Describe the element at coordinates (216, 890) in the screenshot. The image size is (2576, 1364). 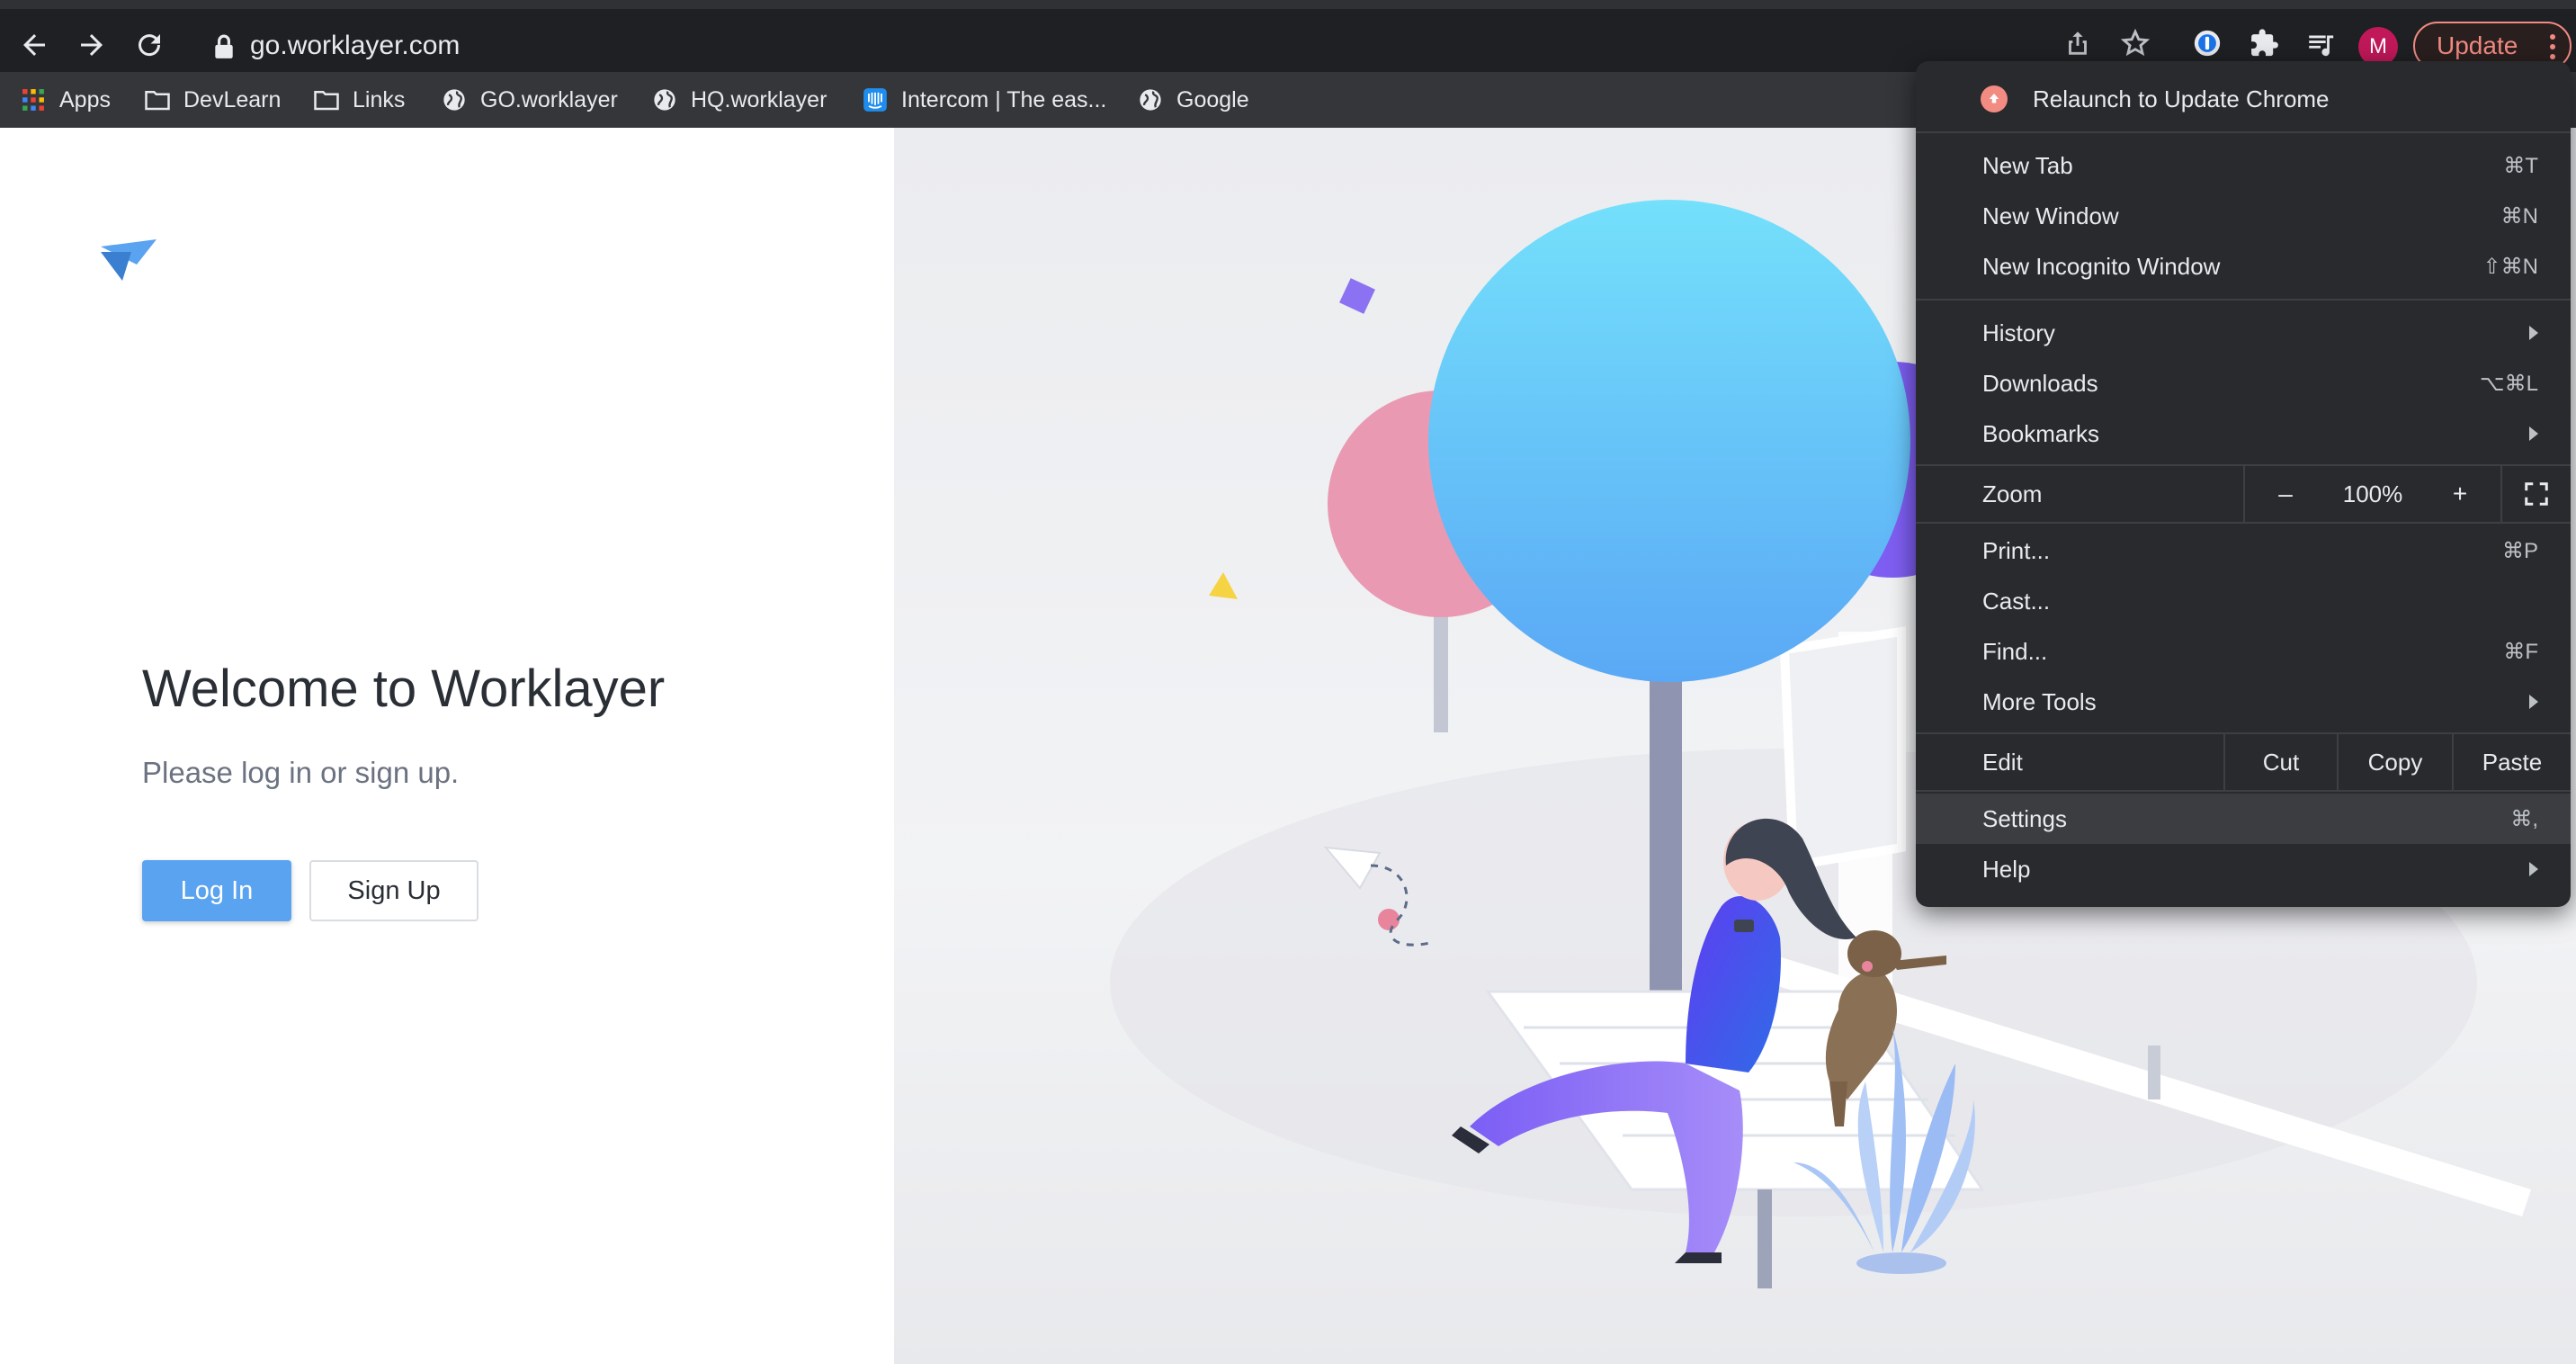
I see `login-button: Log In` at that location.